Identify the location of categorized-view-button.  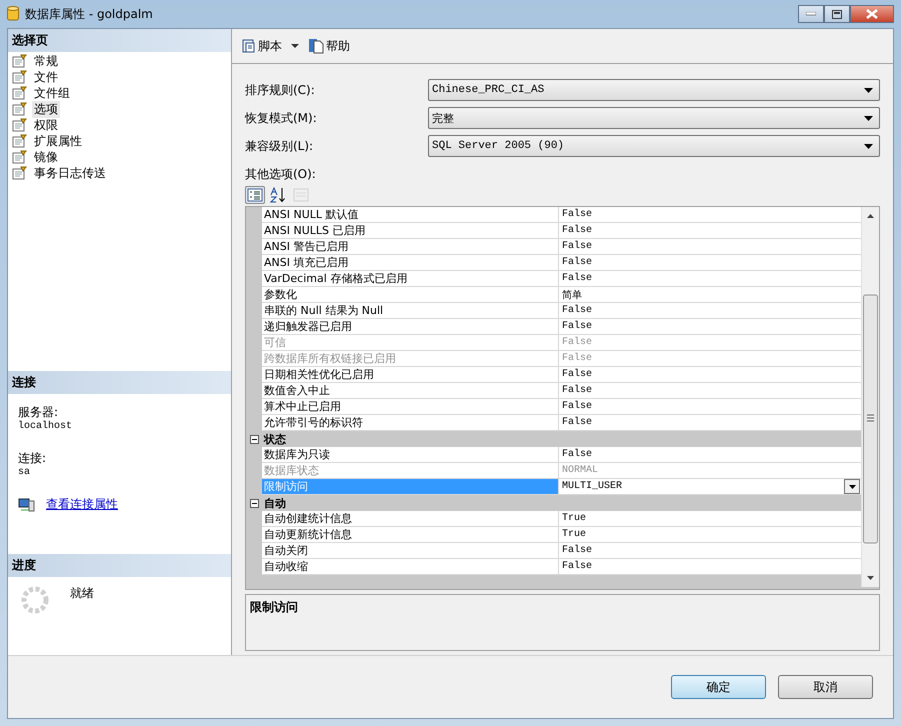
(255, 195).